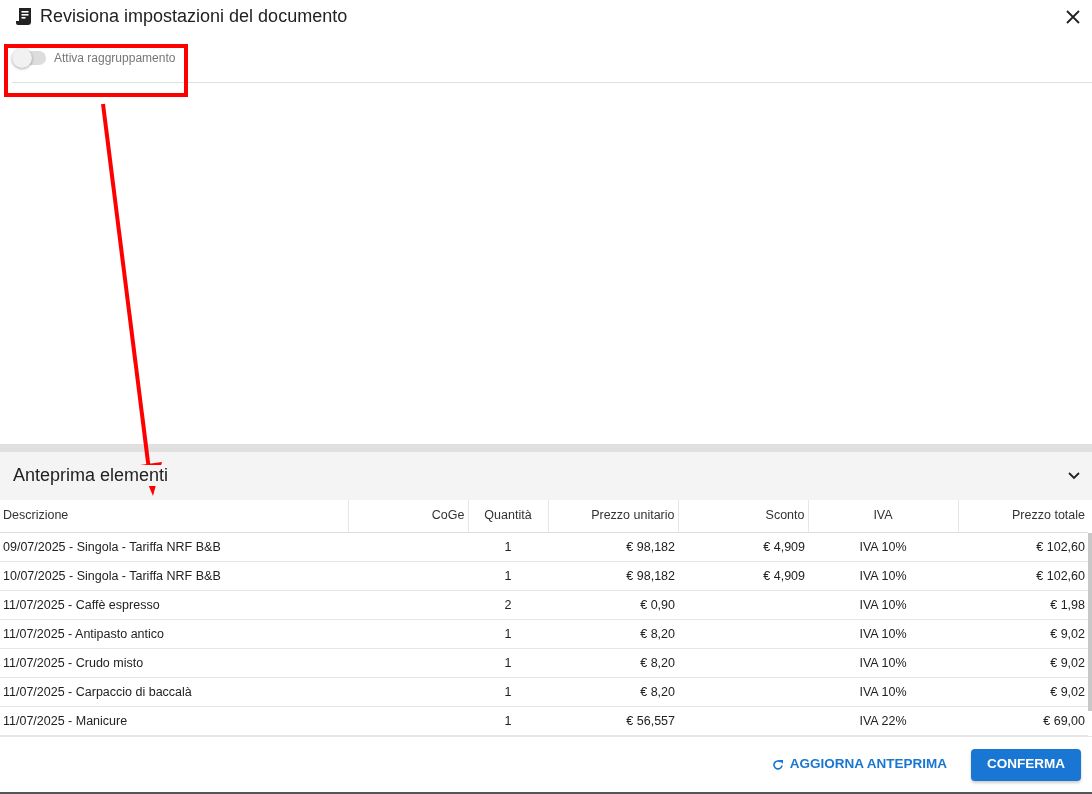 This screenshot has width=1092, height=794. Describe the element at coordinates (408, 516) in the screenshot. I see `column-header: CoGe` at that location.